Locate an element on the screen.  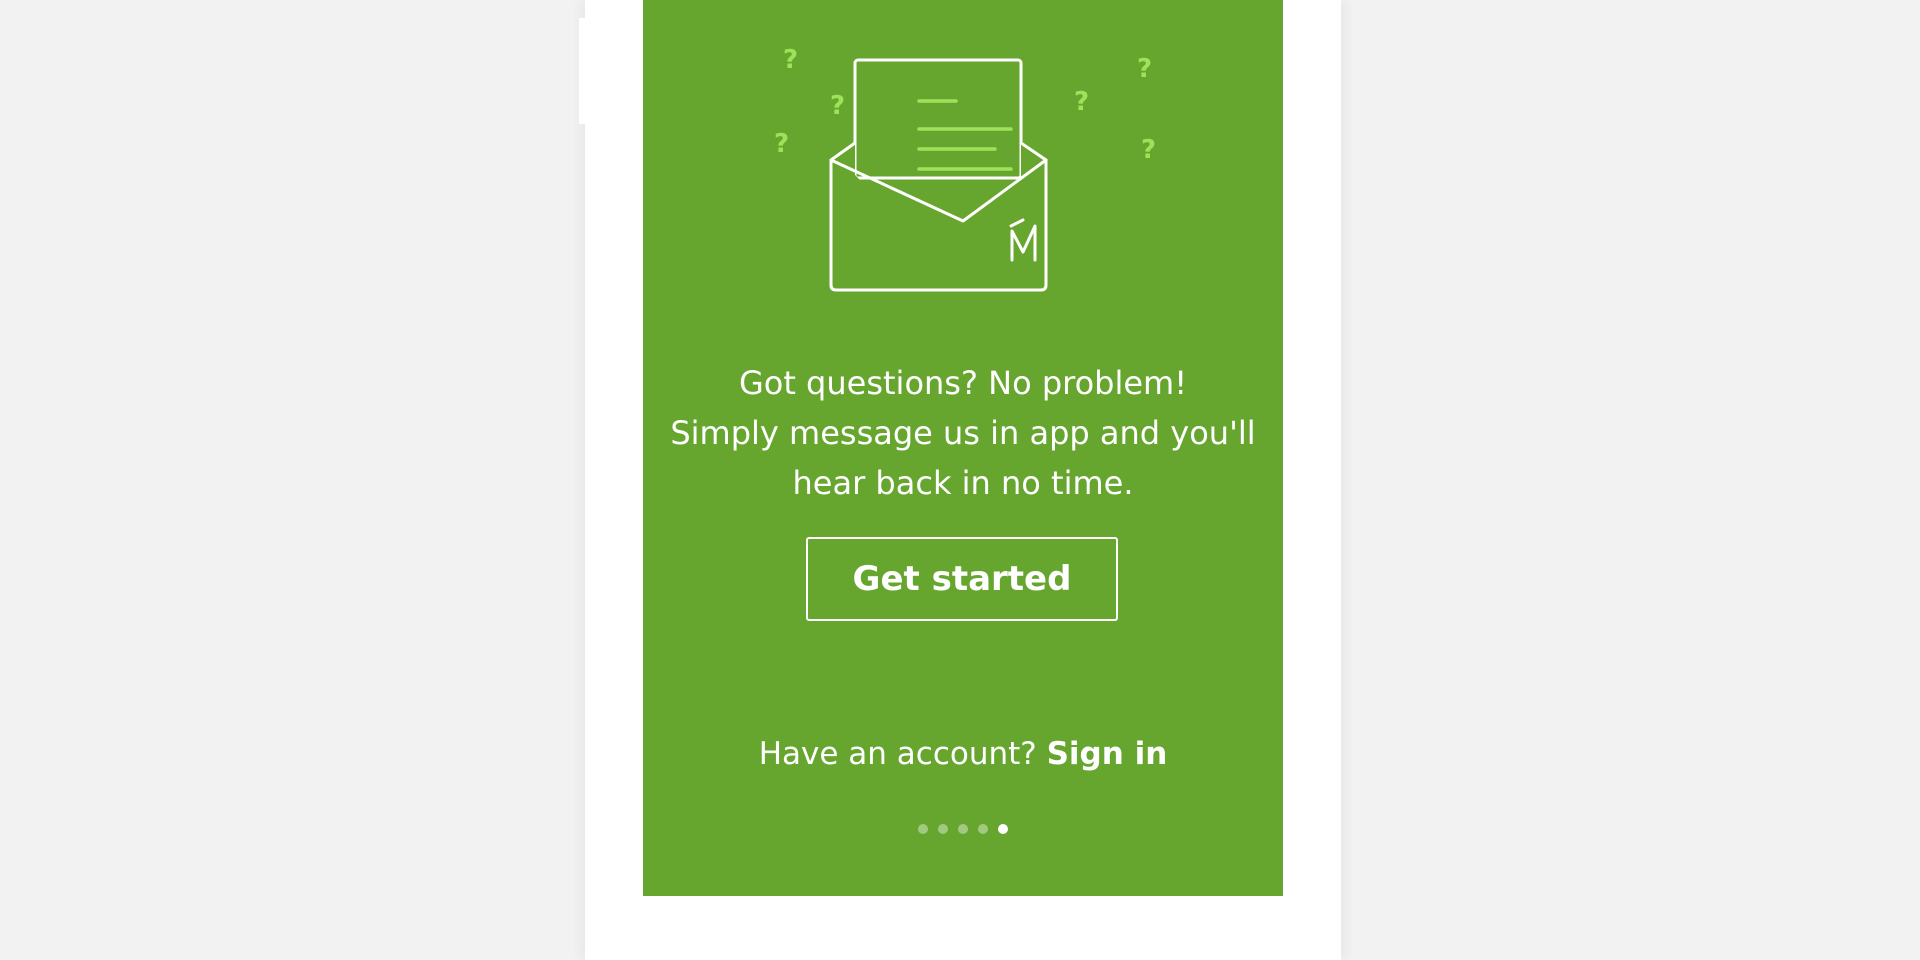
signin-row: Have an account? Sign in is located at coordinates (963, 754).